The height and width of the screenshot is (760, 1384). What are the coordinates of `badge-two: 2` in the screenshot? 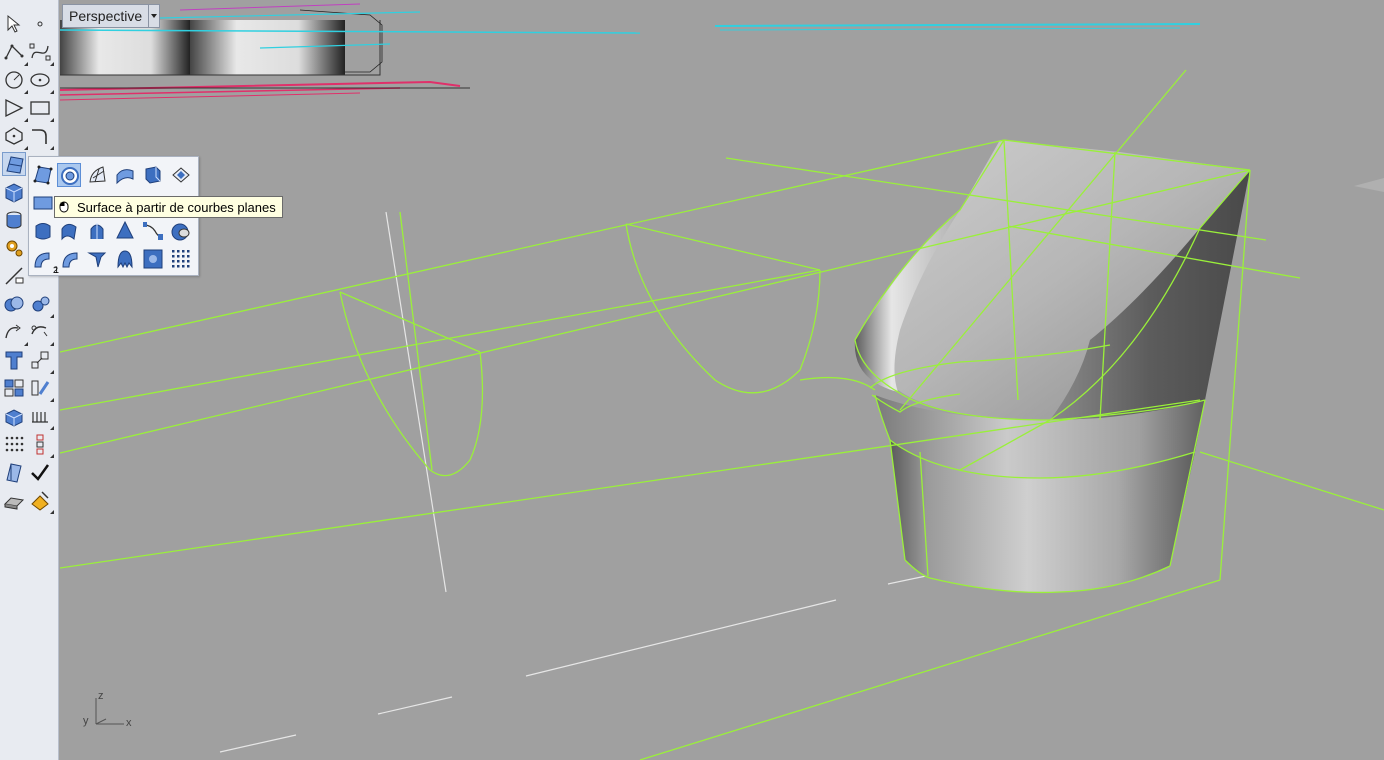 It's located at (56, 270).